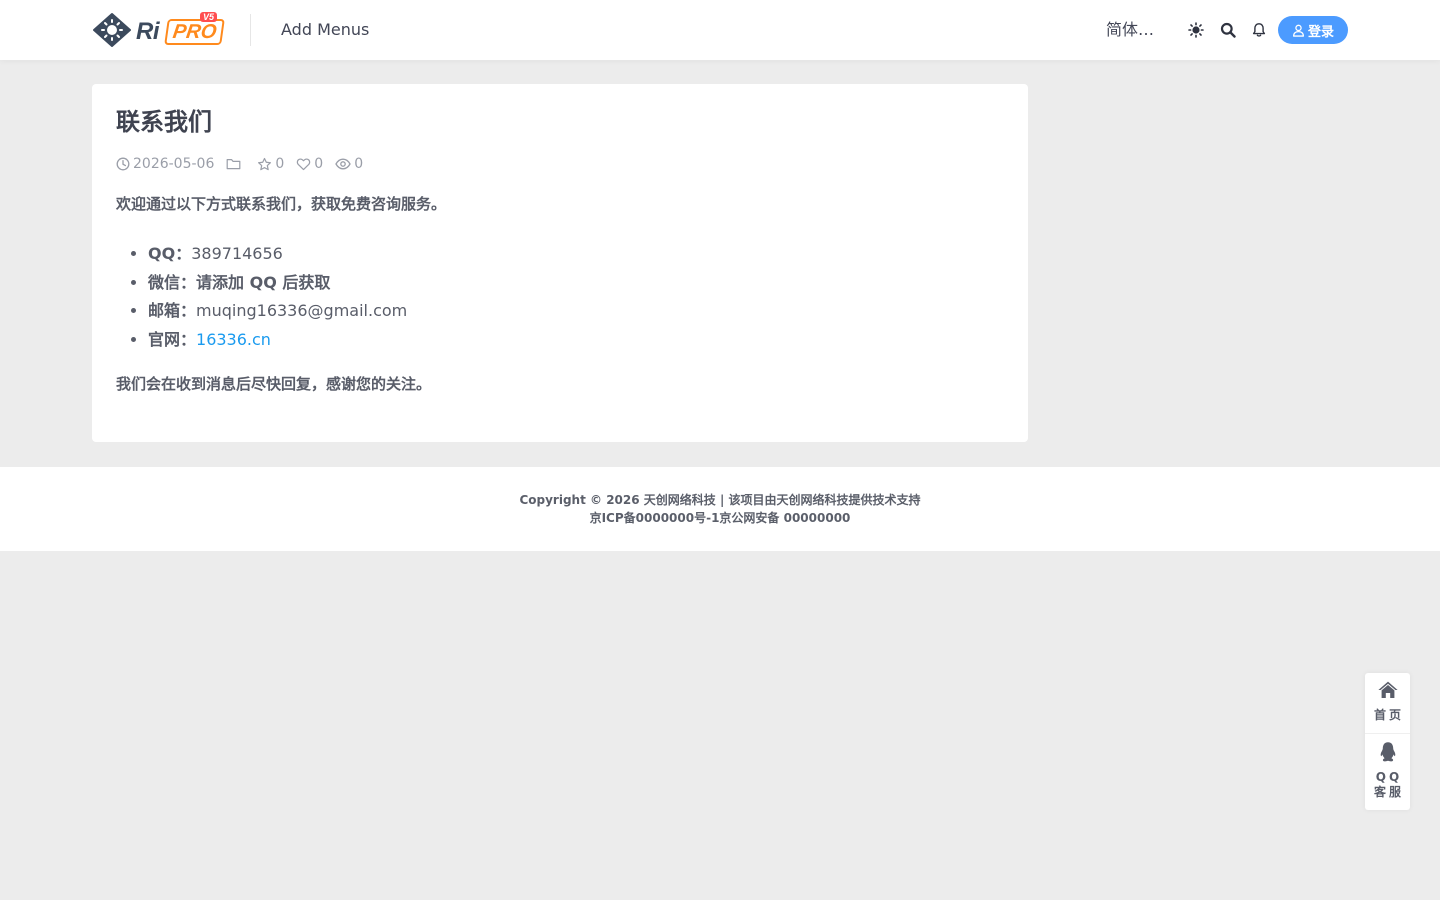  What do you see at coordinates (263, 282) in the screenshot?
I see `contact-value: 请添加 QQ 后获取` at bounding box center [263, 282].